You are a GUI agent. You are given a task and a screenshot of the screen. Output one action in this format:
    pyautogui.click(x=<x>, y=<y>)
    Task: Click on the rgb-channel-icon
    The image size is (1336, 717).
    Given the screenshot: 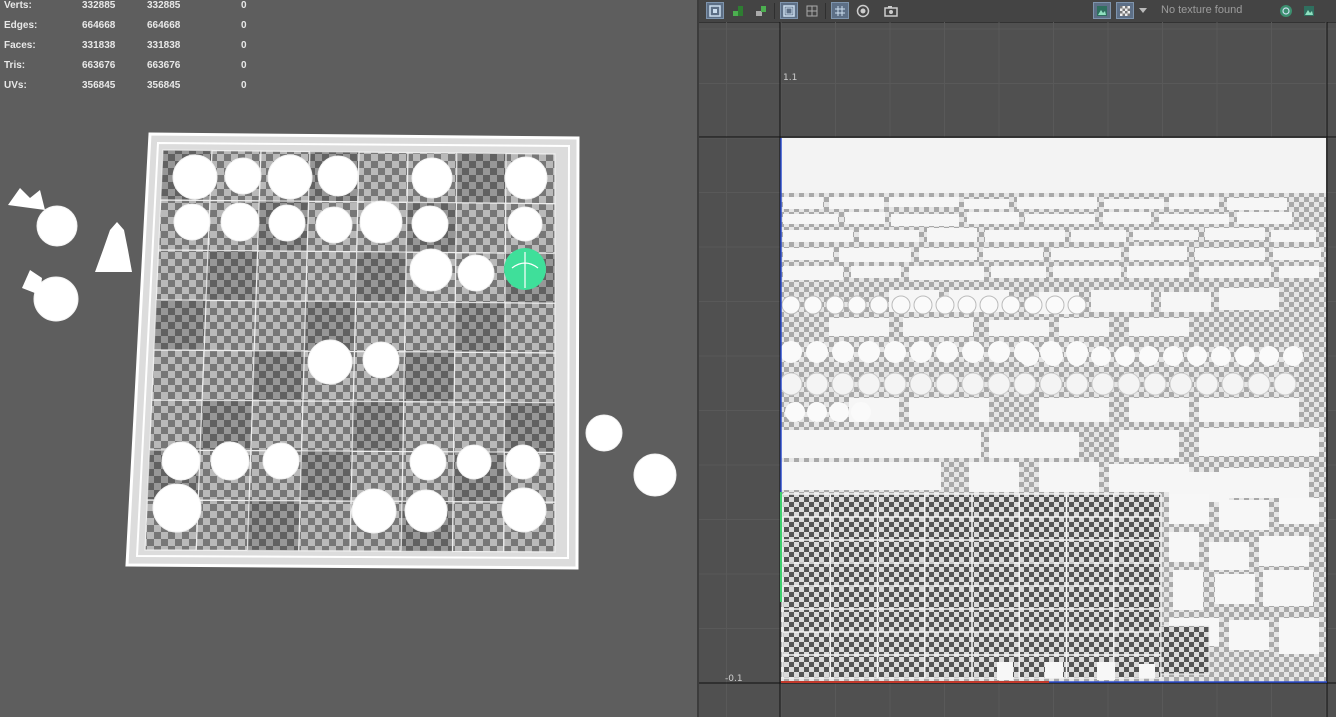 What is the action you would take?
    pyautogui.click(x=1286, y=10)
    